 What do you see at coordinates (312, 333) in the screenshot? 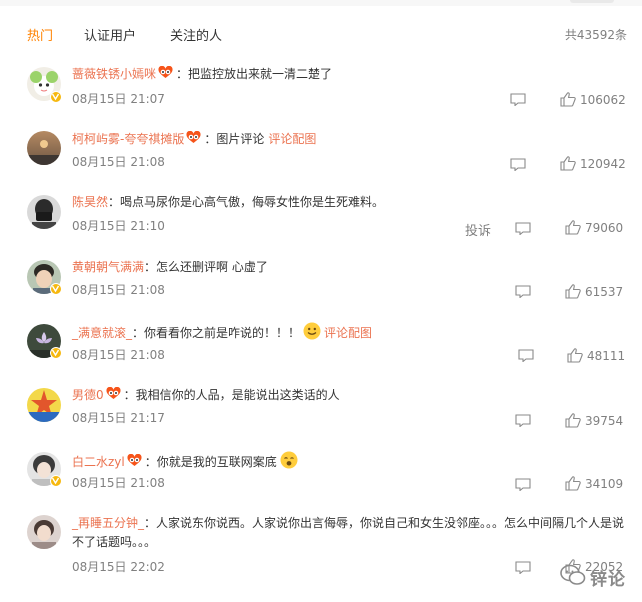
I see `smiley-emoji-icon` at bounding box center [312, 333].